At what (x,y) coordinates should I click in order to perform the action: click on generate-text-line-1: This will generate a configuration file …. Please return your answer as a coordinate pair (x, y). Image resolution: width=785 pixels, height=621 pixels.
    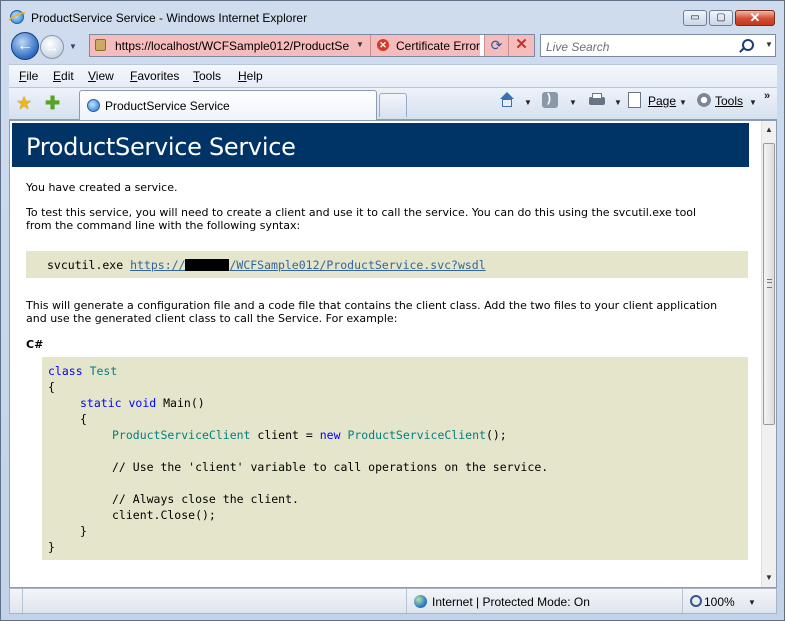
    Looking at the image, I should click on (372, 305).